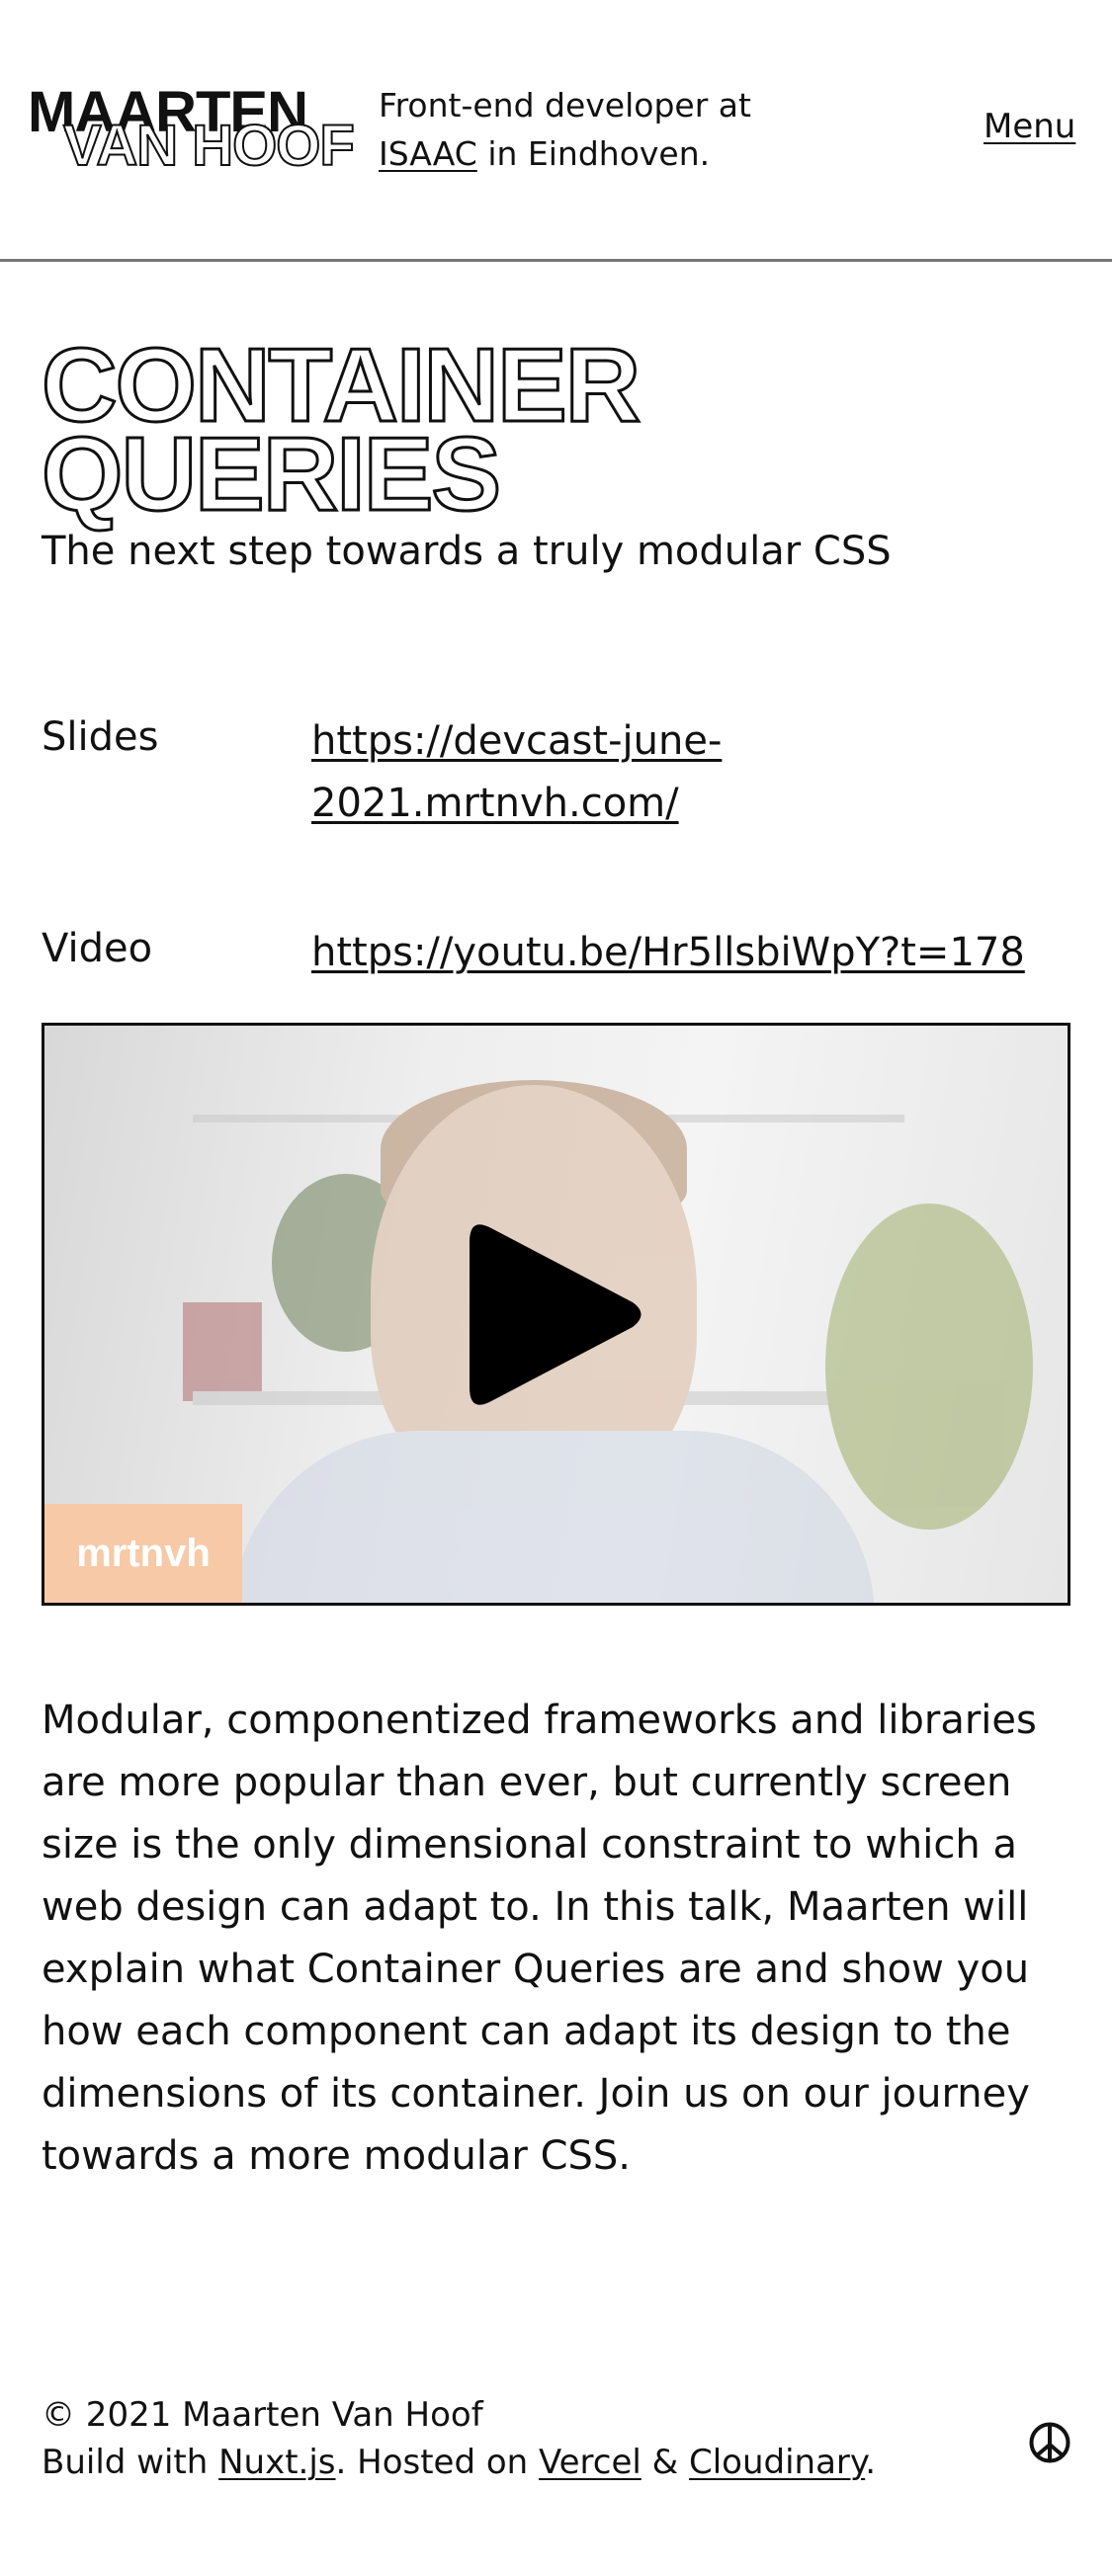 This screenshot has height=2576, width=1112. Describe the element at coordinates (271, 474) in the screenshot. I see `title-line-2: QUERIES` at that location.